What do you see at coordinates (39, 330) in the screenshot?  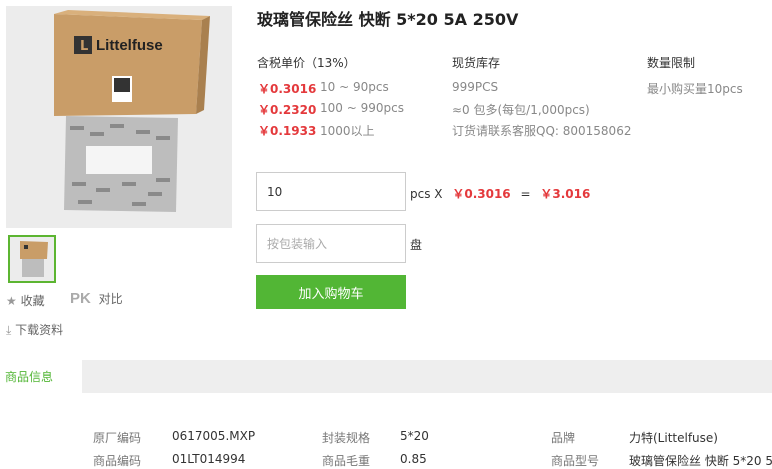 I see `download-label: 下载资料` at bounding box center [39, 330].